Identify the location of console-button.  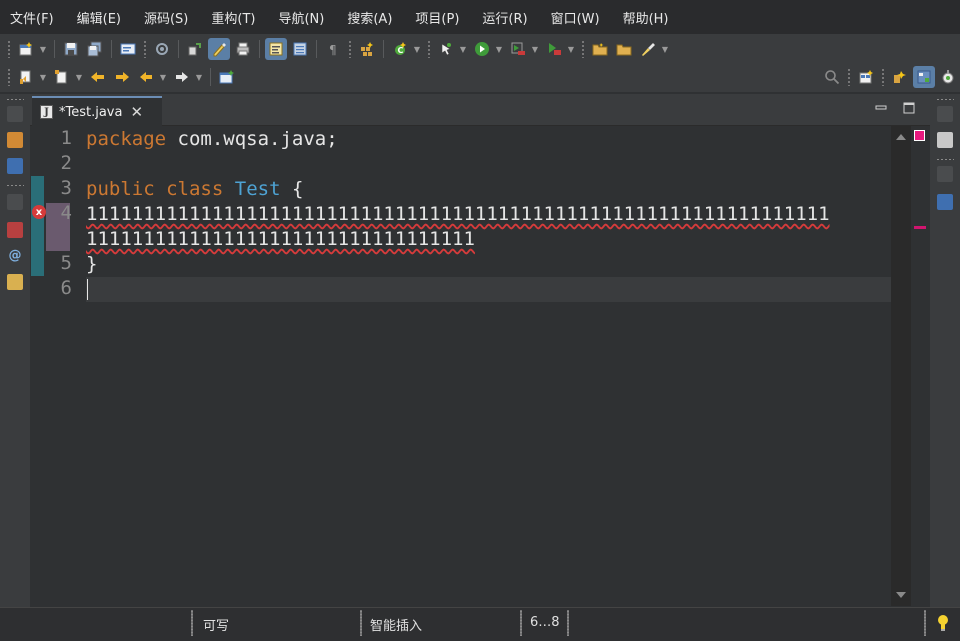
(128, 49).